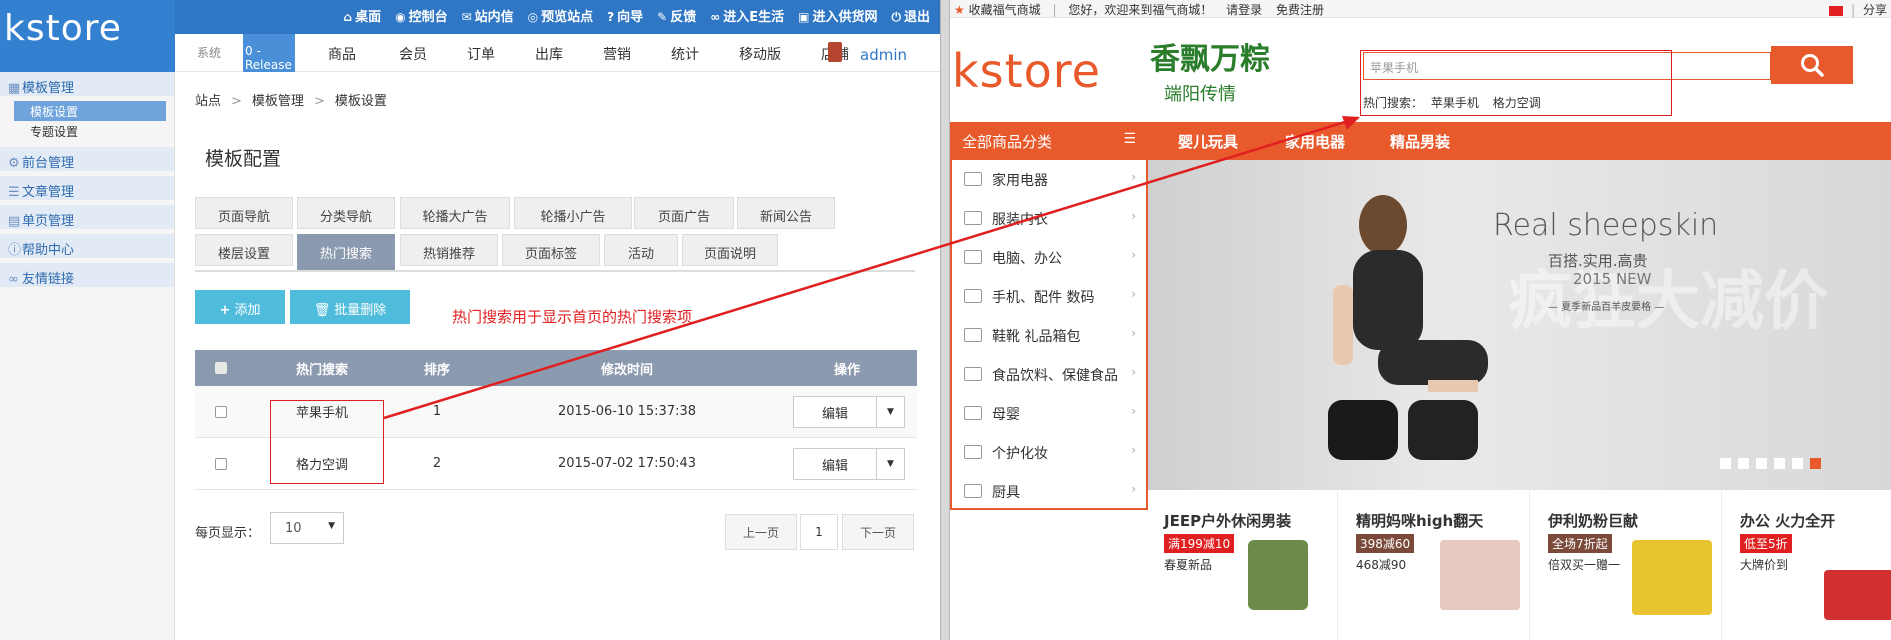 This screenshot has width=1891, height=640. What do you see at coordinates (449, 250) in the screenshot?
I see `tab-hot-recommend: 热销推荐` at bounding box center [449, 250].